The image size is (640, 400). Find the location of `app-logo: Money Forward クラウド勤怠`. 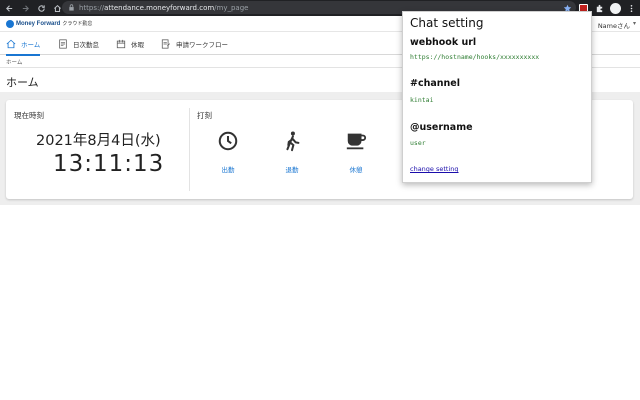

app-logo: Money Forward クラウド勤怠 is located at coordinates (49, 23).